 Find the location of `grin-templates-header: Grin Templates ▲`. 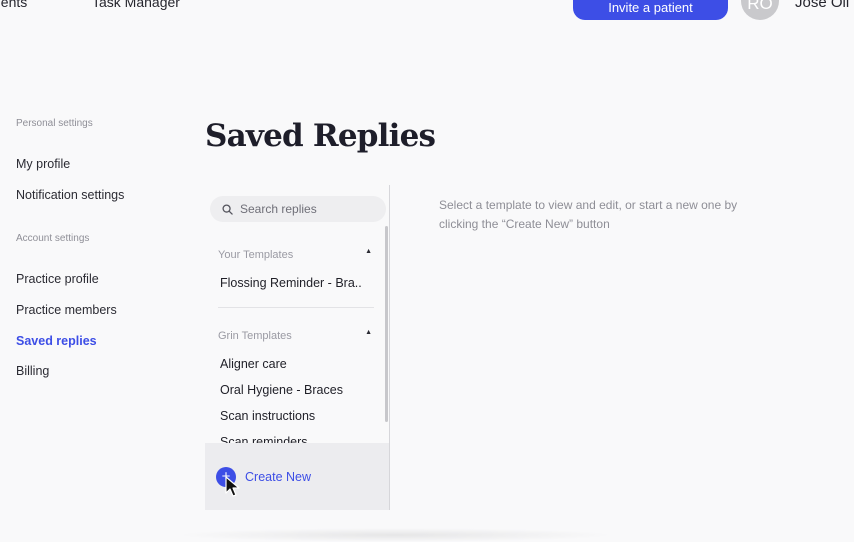

grin-templates-header: Grin Templates ▲ is located at coordinates (295, 334).